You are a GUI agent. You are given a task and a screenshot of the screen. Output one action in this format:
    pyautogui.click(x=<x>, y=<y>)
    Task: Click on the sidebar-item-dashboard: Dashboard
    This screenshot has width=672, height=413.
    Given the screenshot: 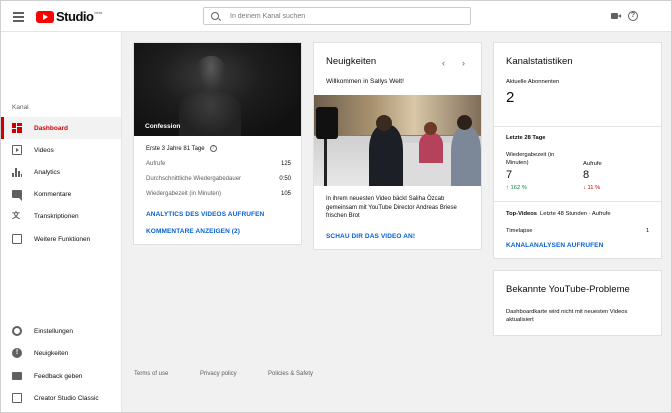 What is the action you would take?
    pyautogui.click(x=61, y=128)
    